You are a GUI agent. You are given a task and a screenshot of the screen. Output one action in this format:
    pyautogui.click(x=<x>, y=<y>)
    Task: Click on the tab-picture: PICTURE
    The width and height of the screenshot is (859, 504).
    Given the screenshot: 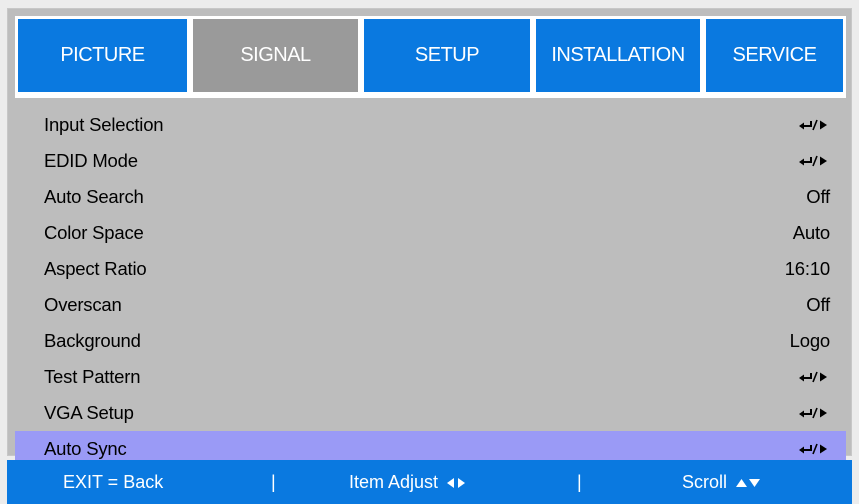 What is the action you would take?
    pyautogui.click(x=102, y=55)
    